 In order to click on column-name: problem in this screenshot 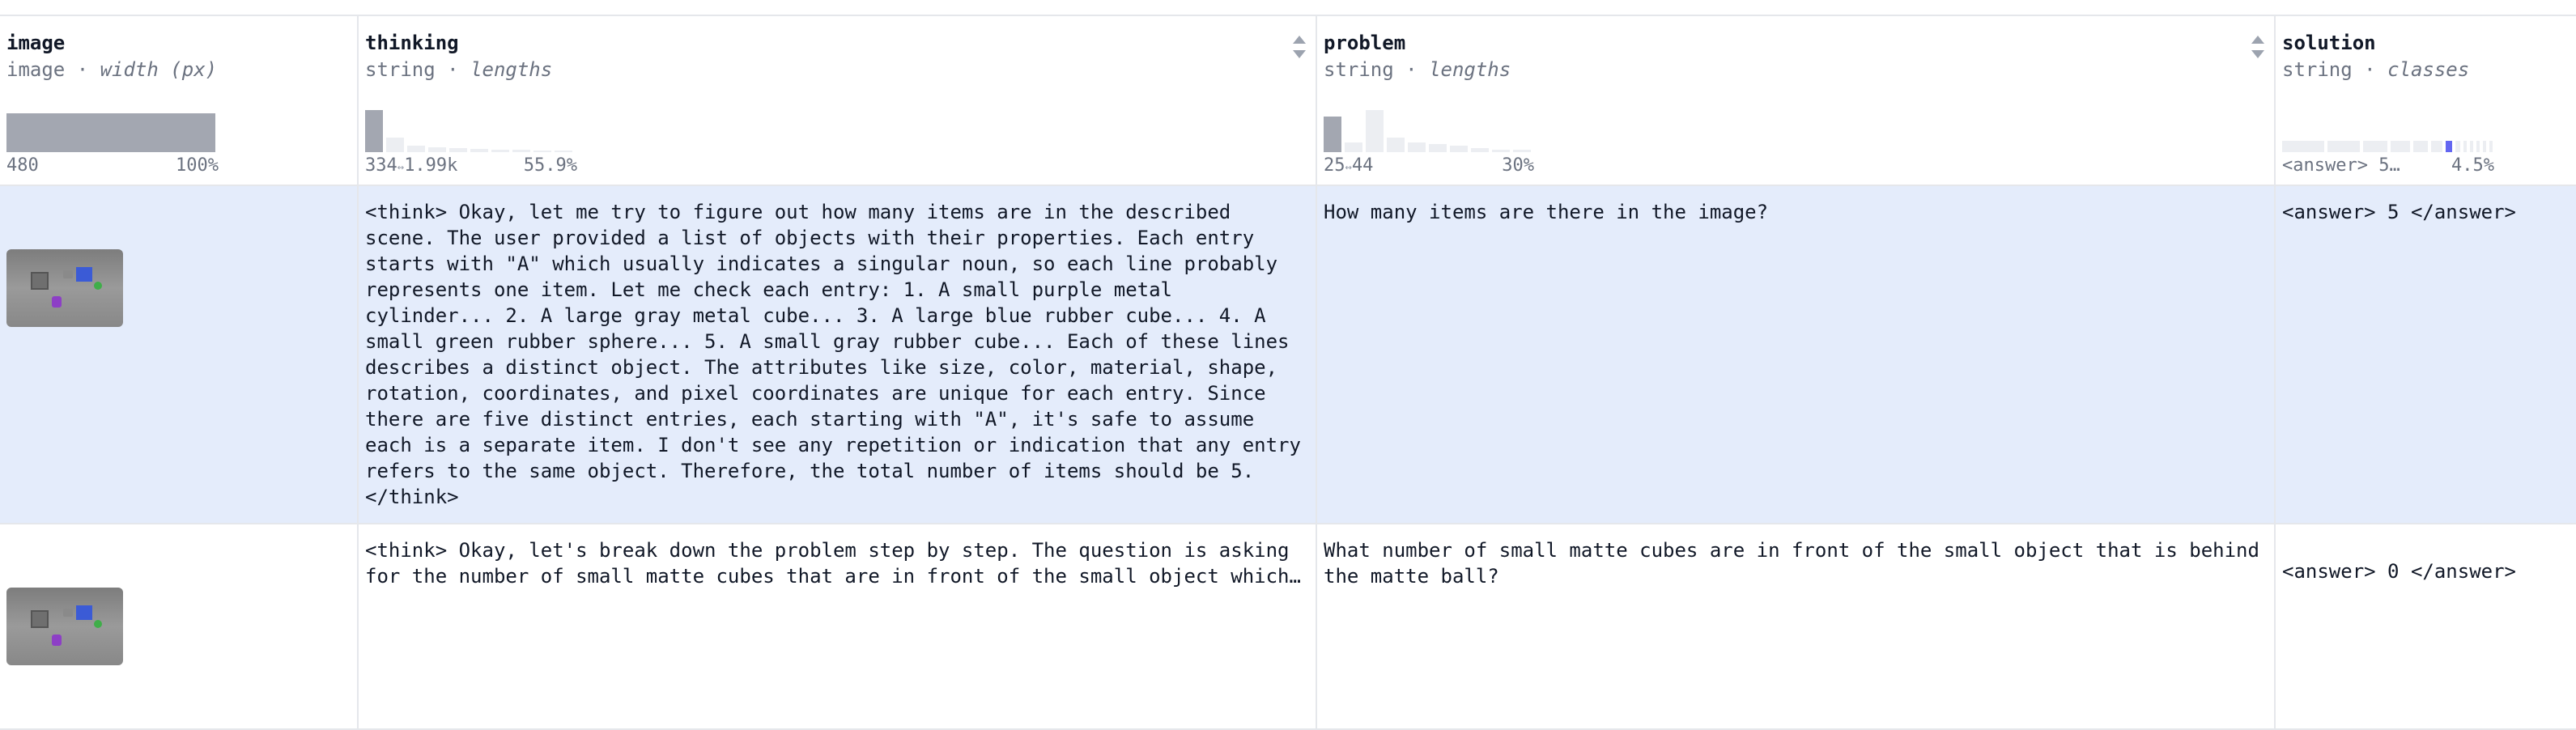, I will do `click(1365, 43)`.